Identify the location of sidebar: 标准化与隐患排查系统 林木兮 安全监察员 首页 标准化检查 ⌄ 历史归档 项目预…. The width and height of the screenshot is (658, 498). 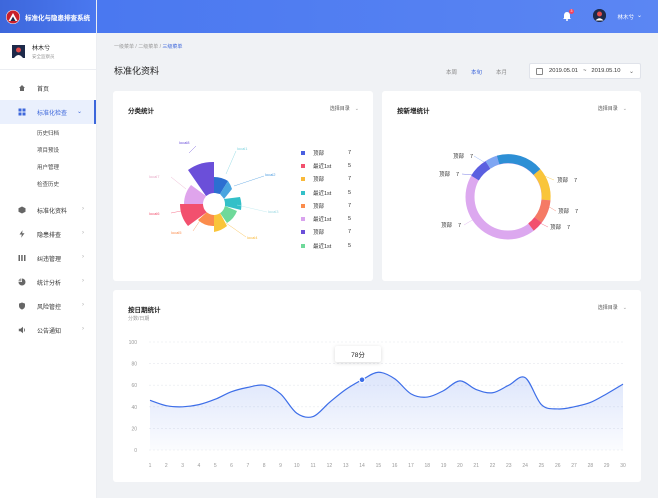
(48, 249).